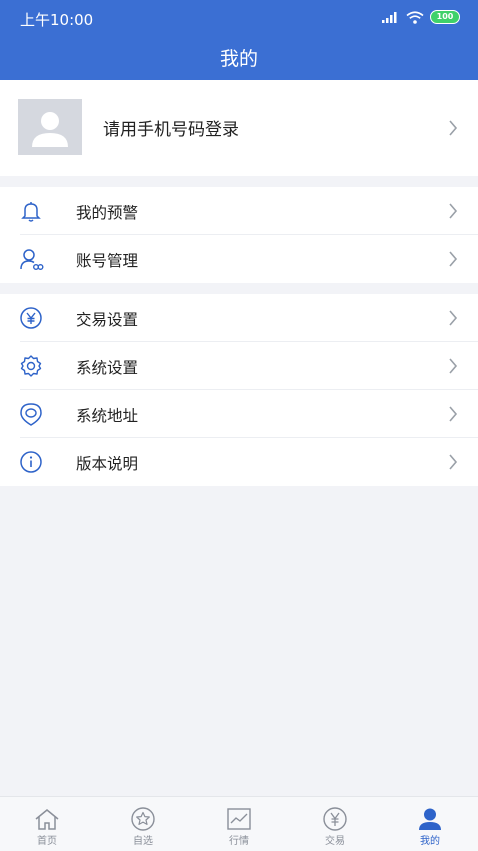  I want to click on menu-item-label: 系统地址, so click(107, 416).